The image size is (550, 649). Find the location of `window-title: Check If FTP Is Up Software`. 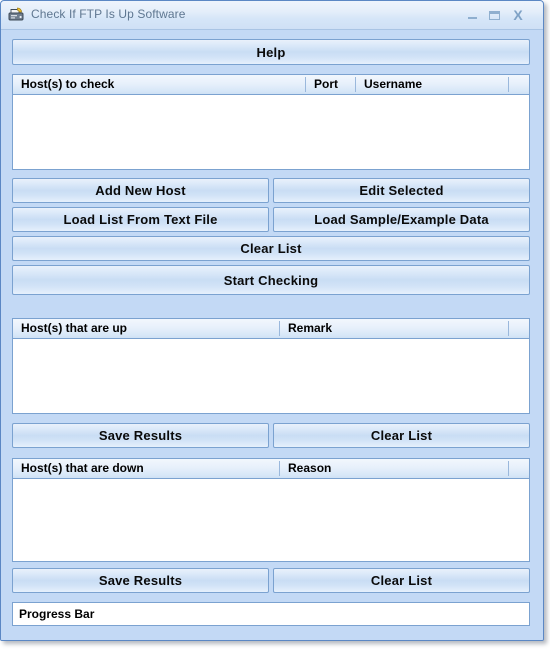

window-title: Check If FTP Is Up Software is located at coordinates (108, 14).